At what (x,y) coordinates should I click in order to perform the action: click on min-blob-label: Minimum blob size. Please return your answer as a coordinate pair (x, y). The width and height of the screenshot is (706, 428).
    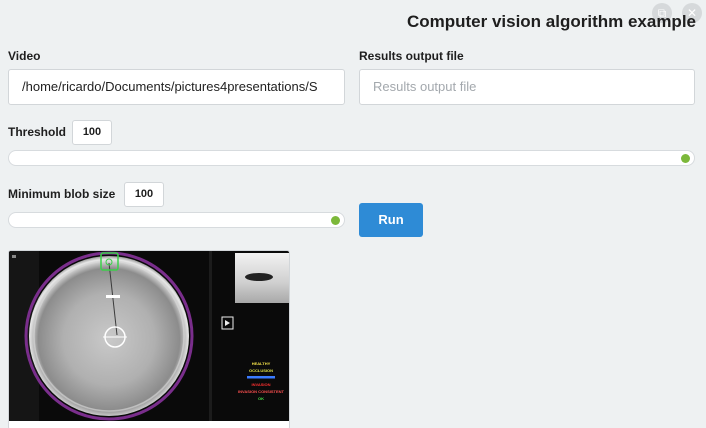
    Looking at the image, I should click on (62, 194).